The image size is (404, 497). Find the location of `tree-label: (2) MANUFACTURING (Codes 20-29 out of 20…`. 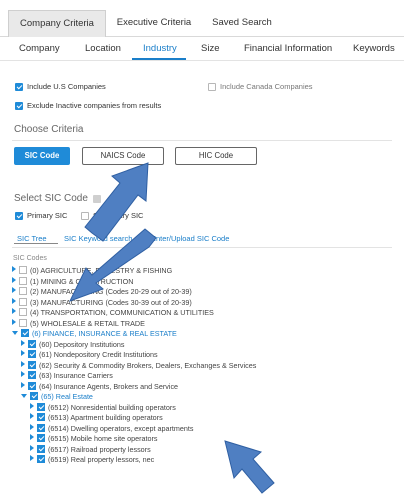

tree-label: (2) MANUFACTURING (Codes 20-29 out of 20… is located at coordinates (111, 291).